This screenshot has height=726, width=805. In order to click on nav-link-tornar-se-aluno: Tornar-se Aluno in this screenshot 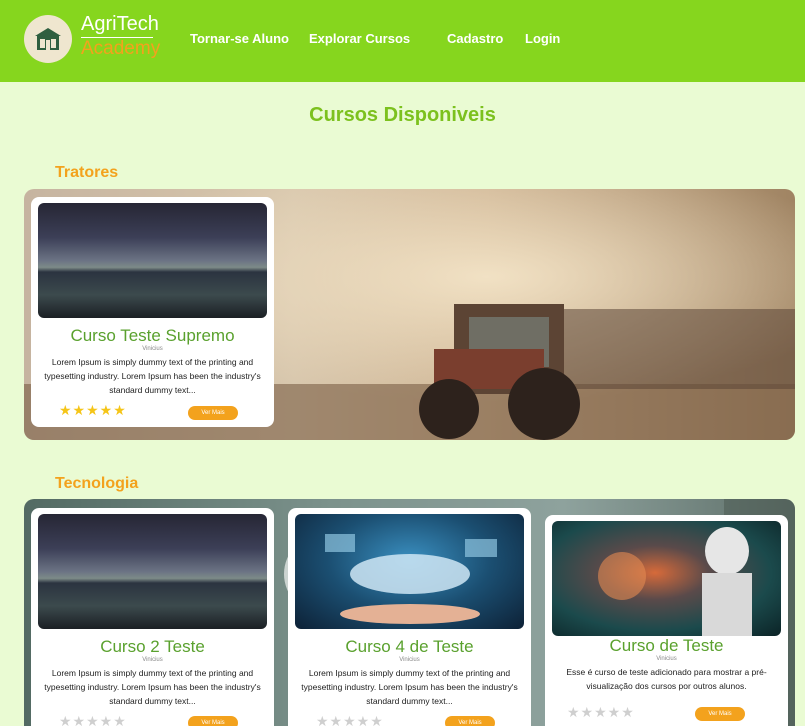, I will do `click(239, 38)`.